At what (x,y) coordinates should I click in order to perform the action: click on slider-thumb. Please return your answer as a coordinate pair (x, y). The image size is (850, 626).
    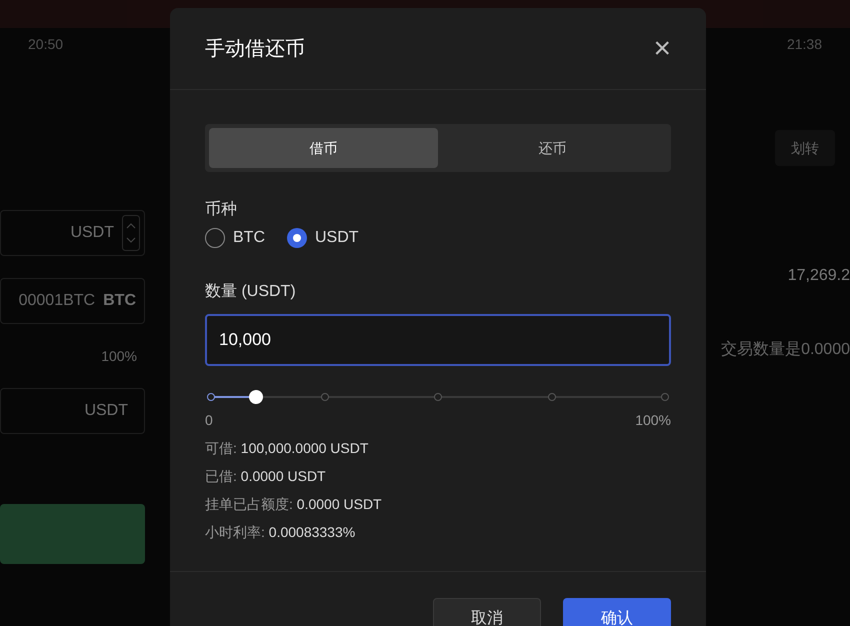
    Looking at the image, I should click on (256, 397).